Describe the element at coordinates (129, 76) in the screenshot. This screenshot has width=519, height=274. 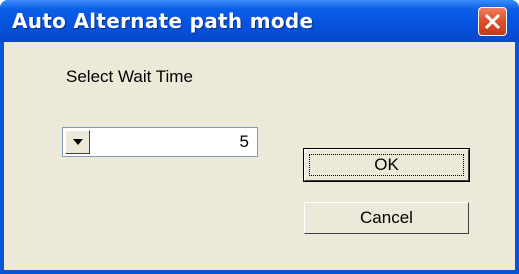
I see `select-wait-time-label: Select Wait Time` at that location.